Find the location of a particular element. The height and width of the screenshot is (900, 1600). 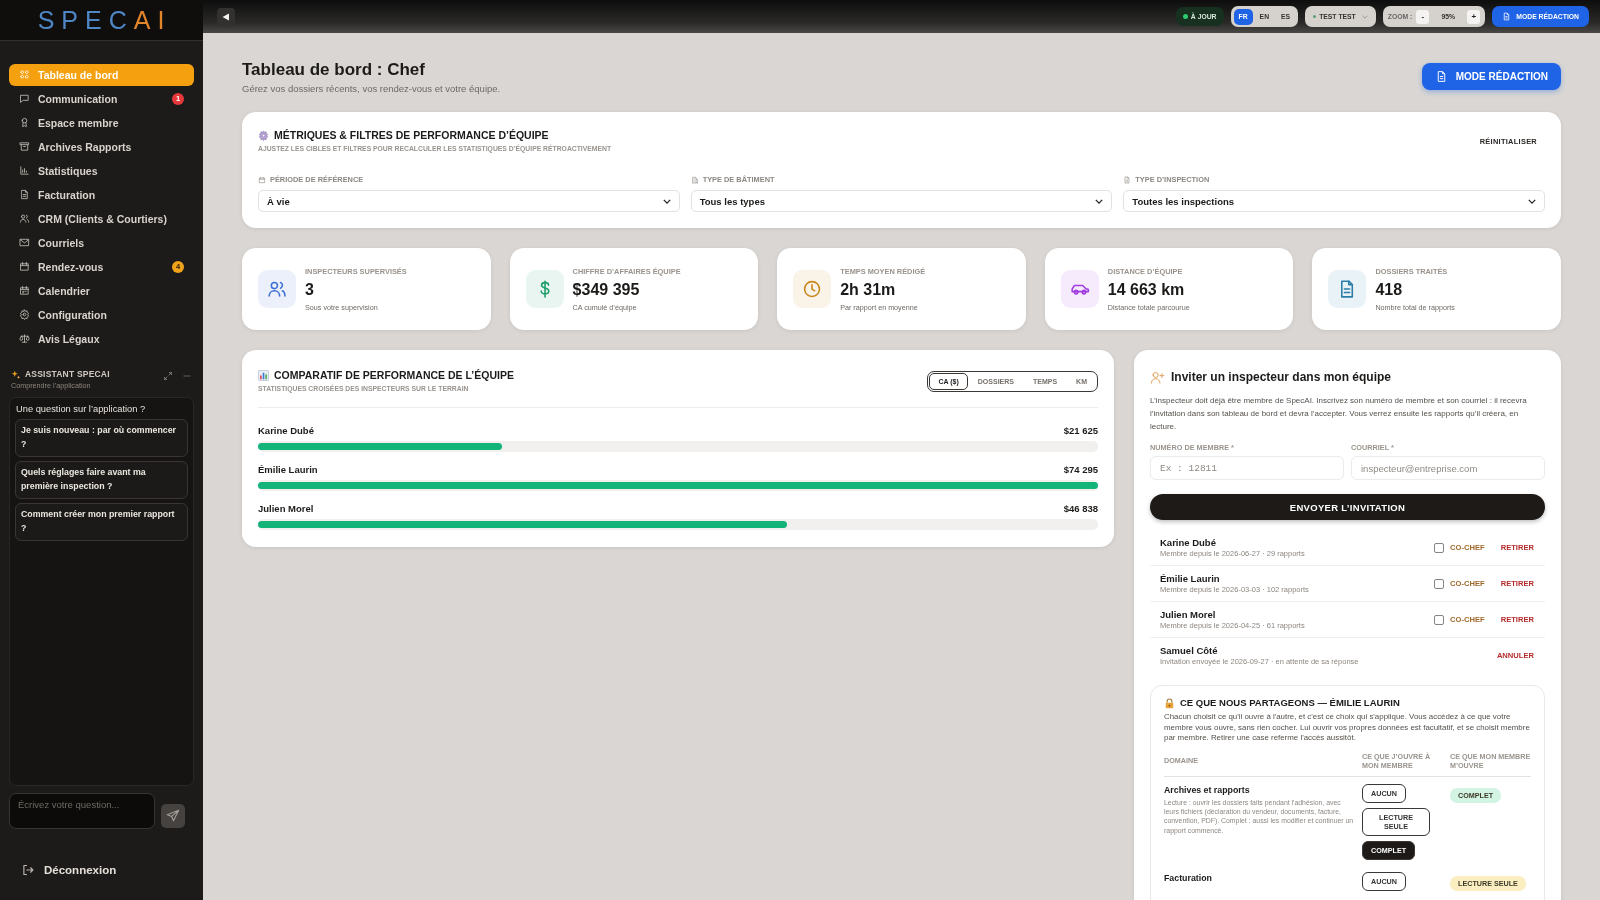

page-title: Tableau de bord : Chef is located at coordinates (334, 70).